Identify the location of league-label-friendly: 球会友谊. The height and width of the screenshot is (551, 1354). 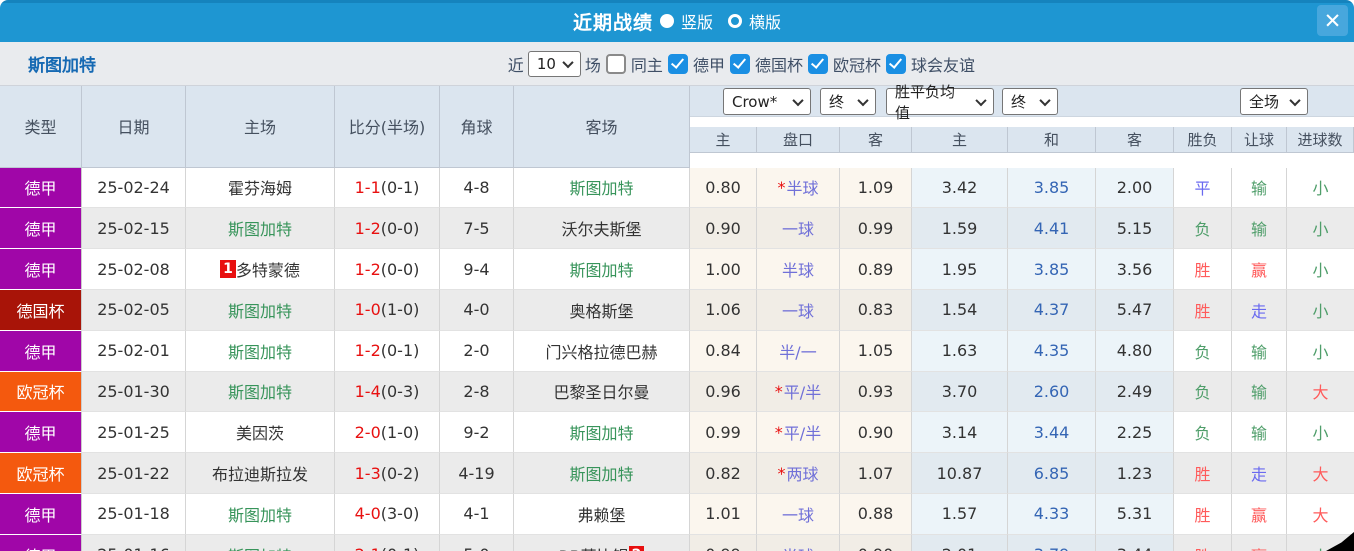
(942, 65).